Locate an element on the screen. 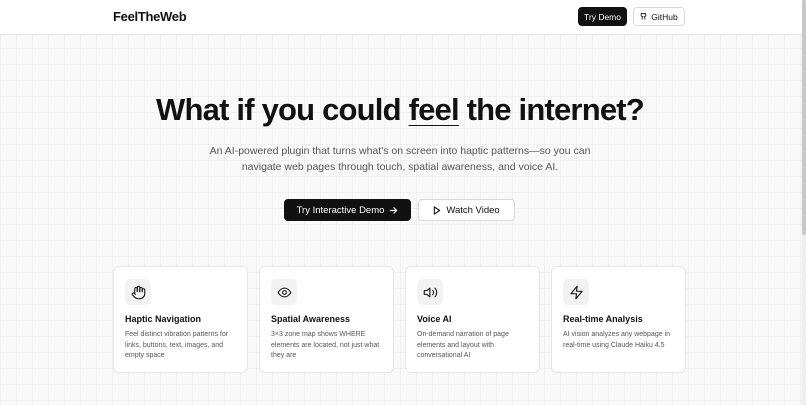 The image size is (806, 405). hero-title: What if you could feel the internet? is located at coordinates (400, 110).